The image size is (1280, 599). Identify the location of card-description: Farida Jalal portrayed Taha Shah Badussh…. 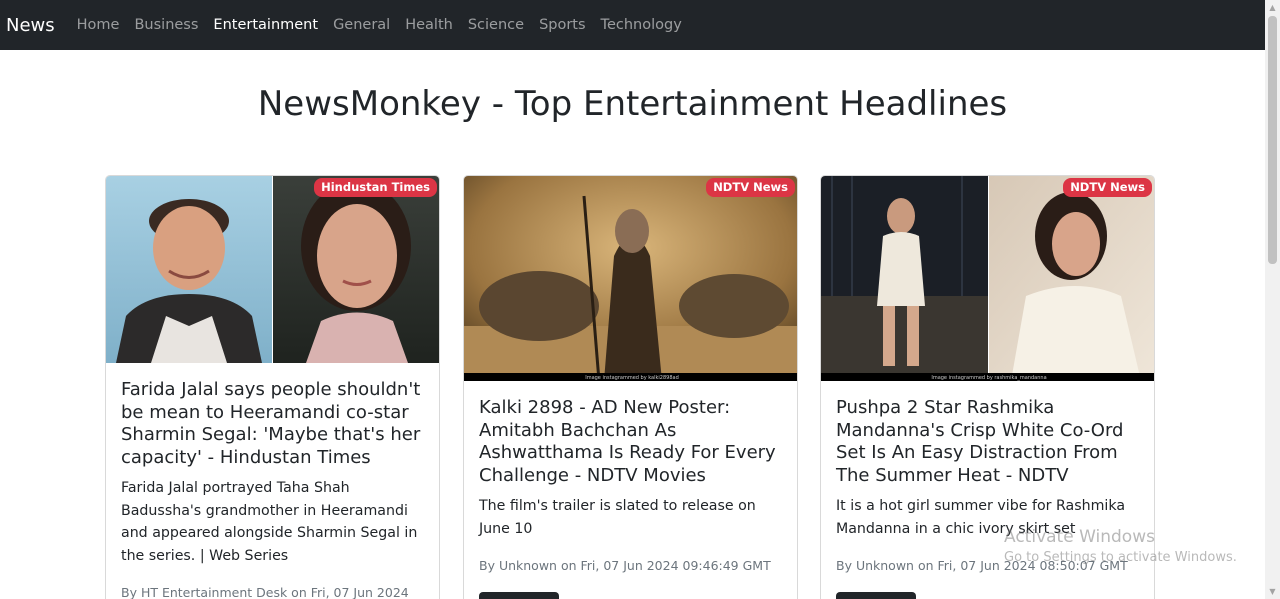
(269, 522).